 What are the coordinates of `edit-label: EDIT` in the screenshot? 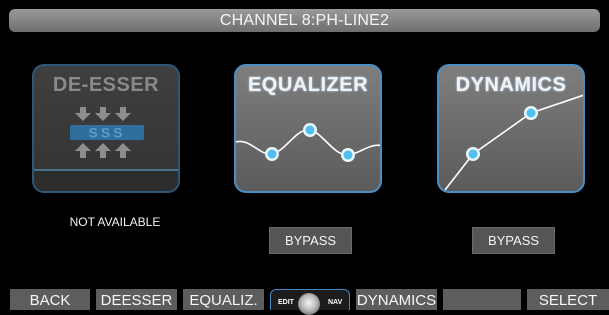 It's located at (286, 302).